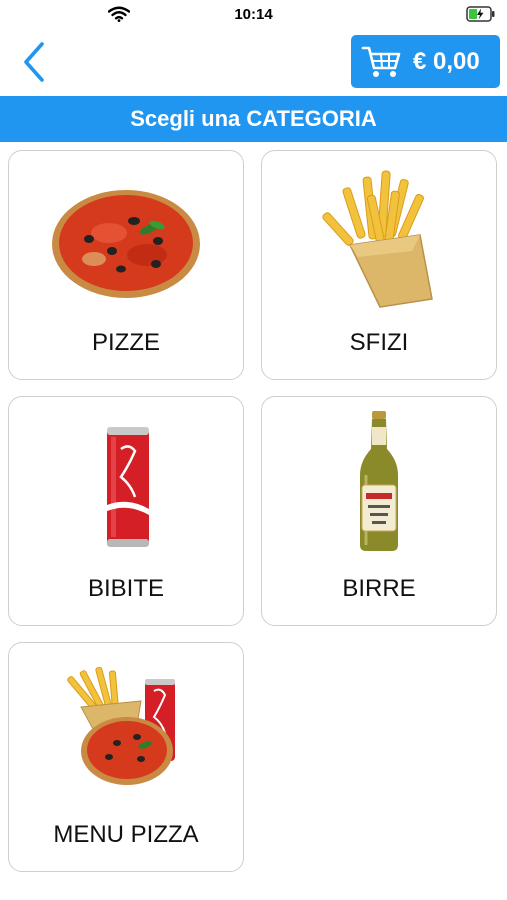 The image size is (507, 900). I want to click on category-tile-birre: BIRRE, so click(379, 511).